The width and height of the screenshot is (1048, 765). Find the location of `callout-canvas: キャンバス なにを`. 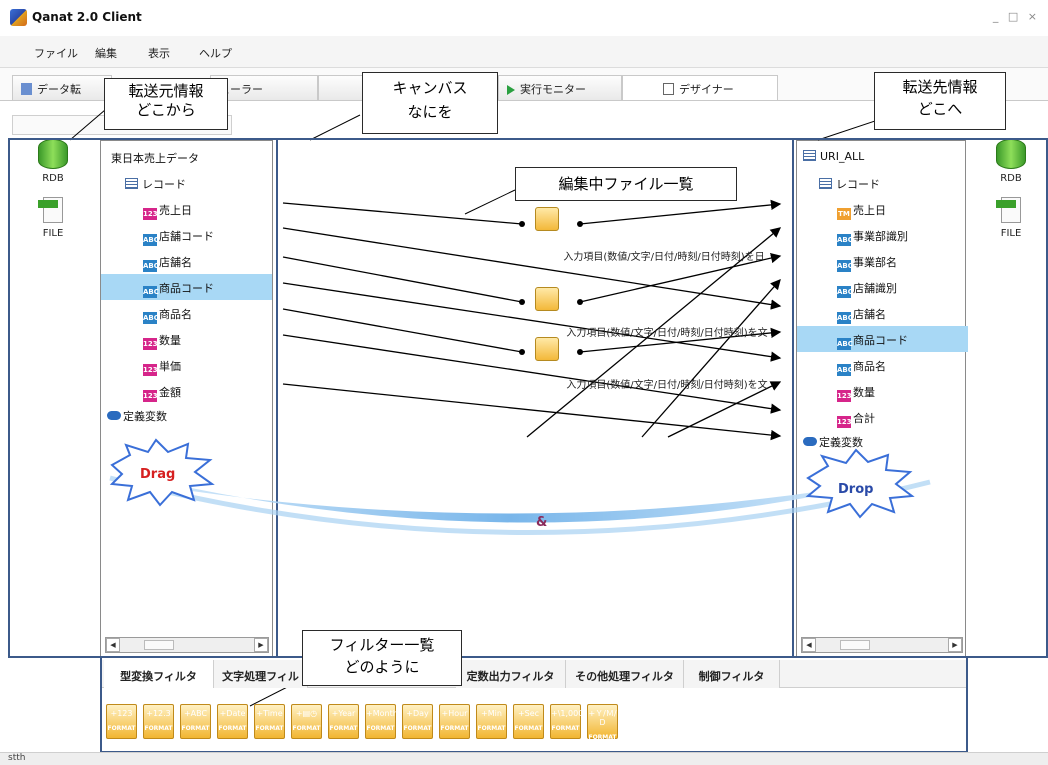

callout-canvas: キャンバス なにを is located at coordinates (430, 103).